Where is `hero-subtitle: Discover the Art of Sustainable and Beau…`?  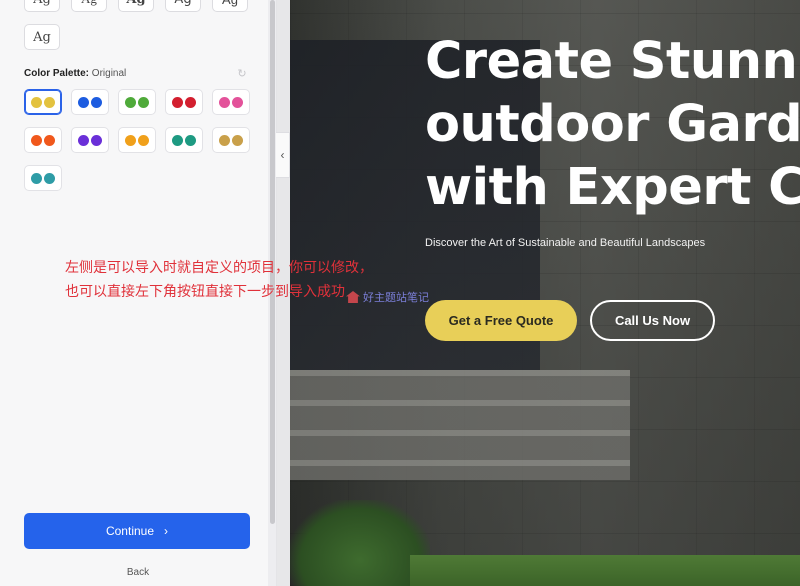
hero-subtitle: Discover the Art of Sustainable and Beau… is located at coordinates (565, 243).